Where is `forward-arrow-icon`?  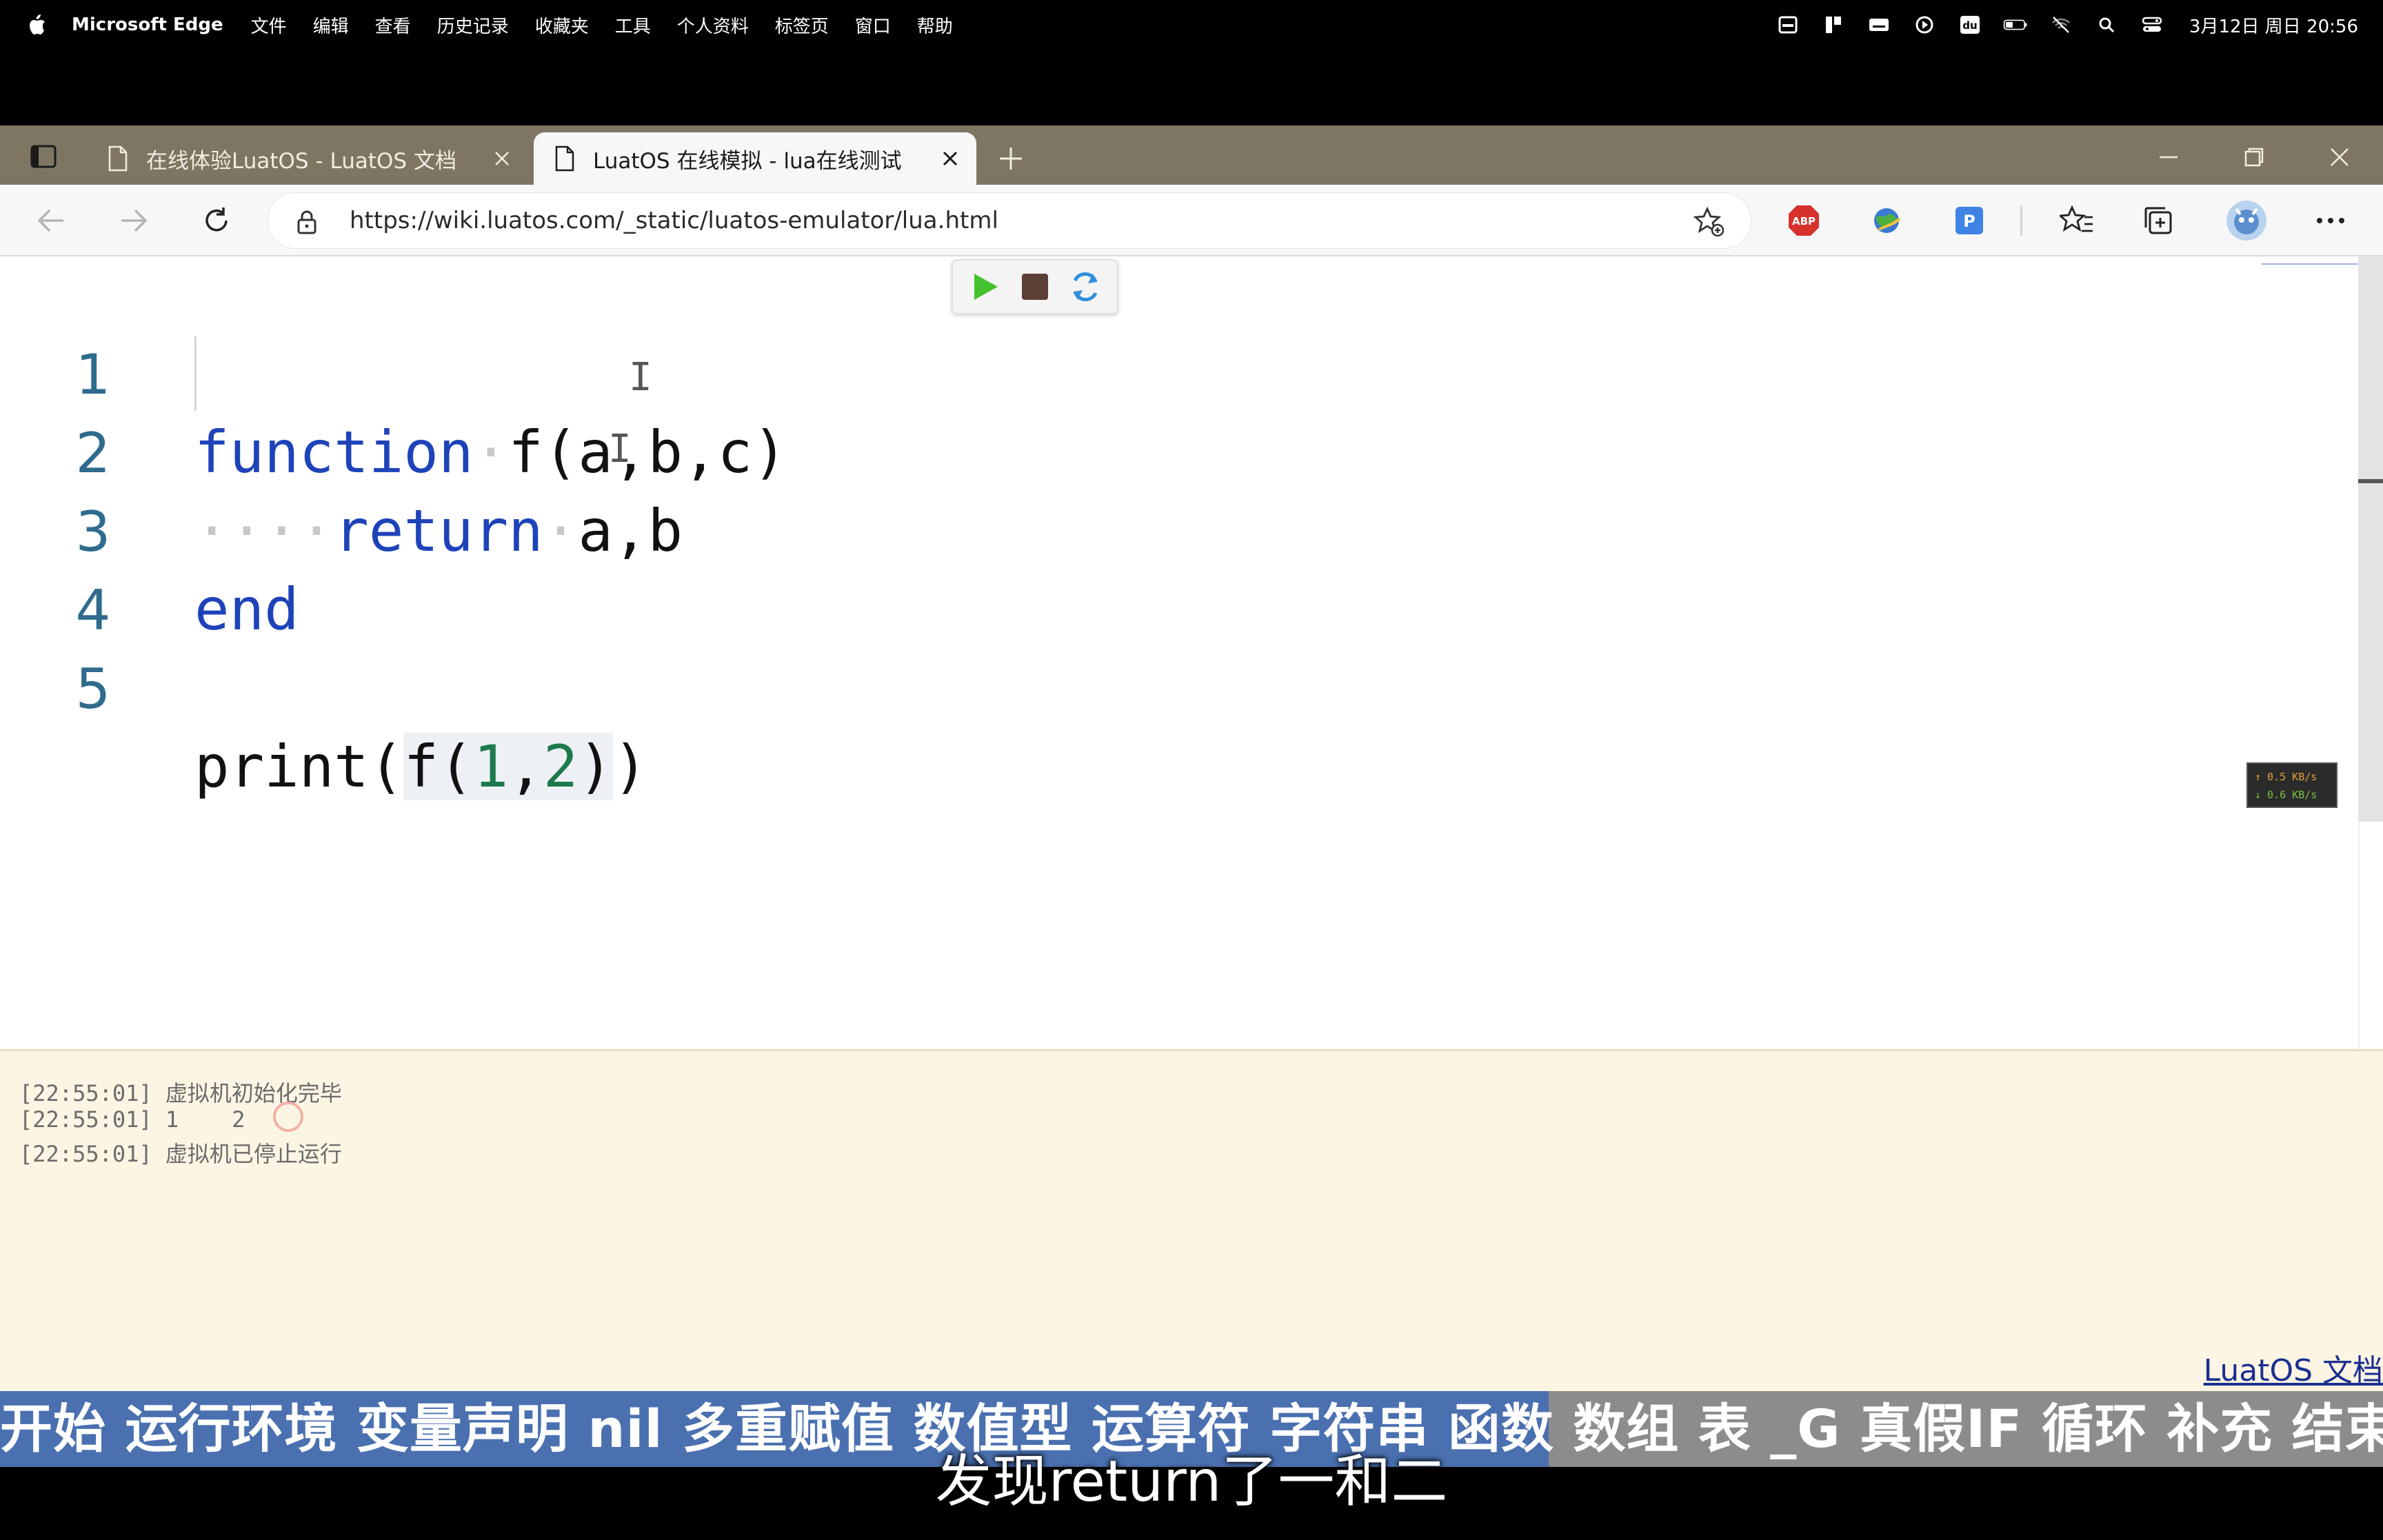 forward-arrow-icon is located at coordinates (133, 221).